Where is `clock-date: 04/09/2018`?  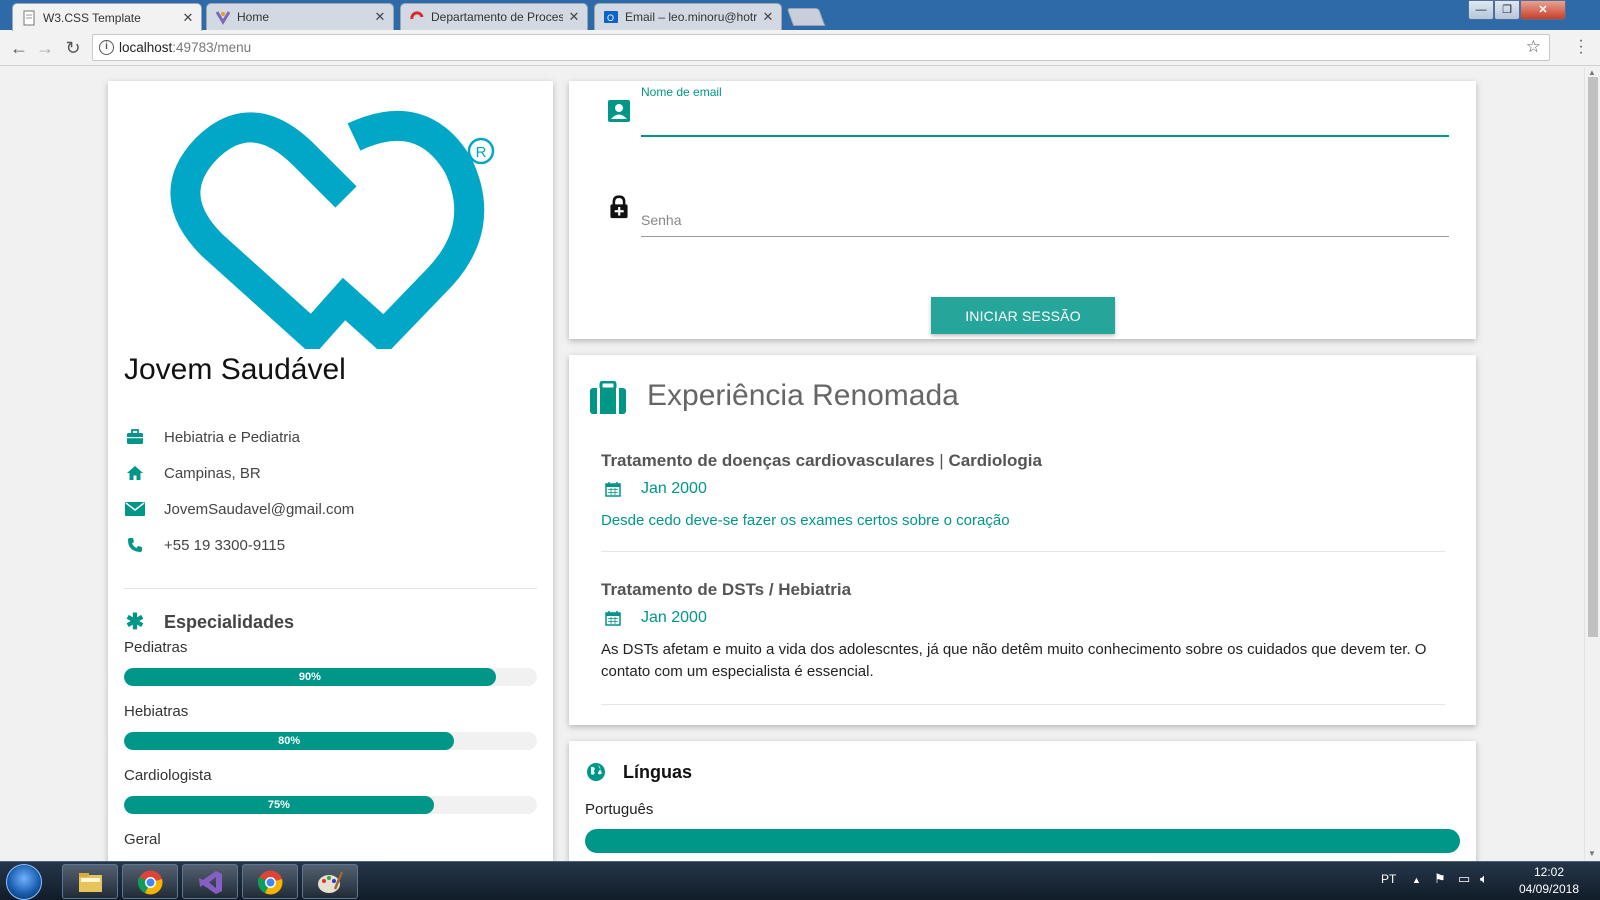 clock-date: 04/09/2018 is located at coordinates (1549, 889).